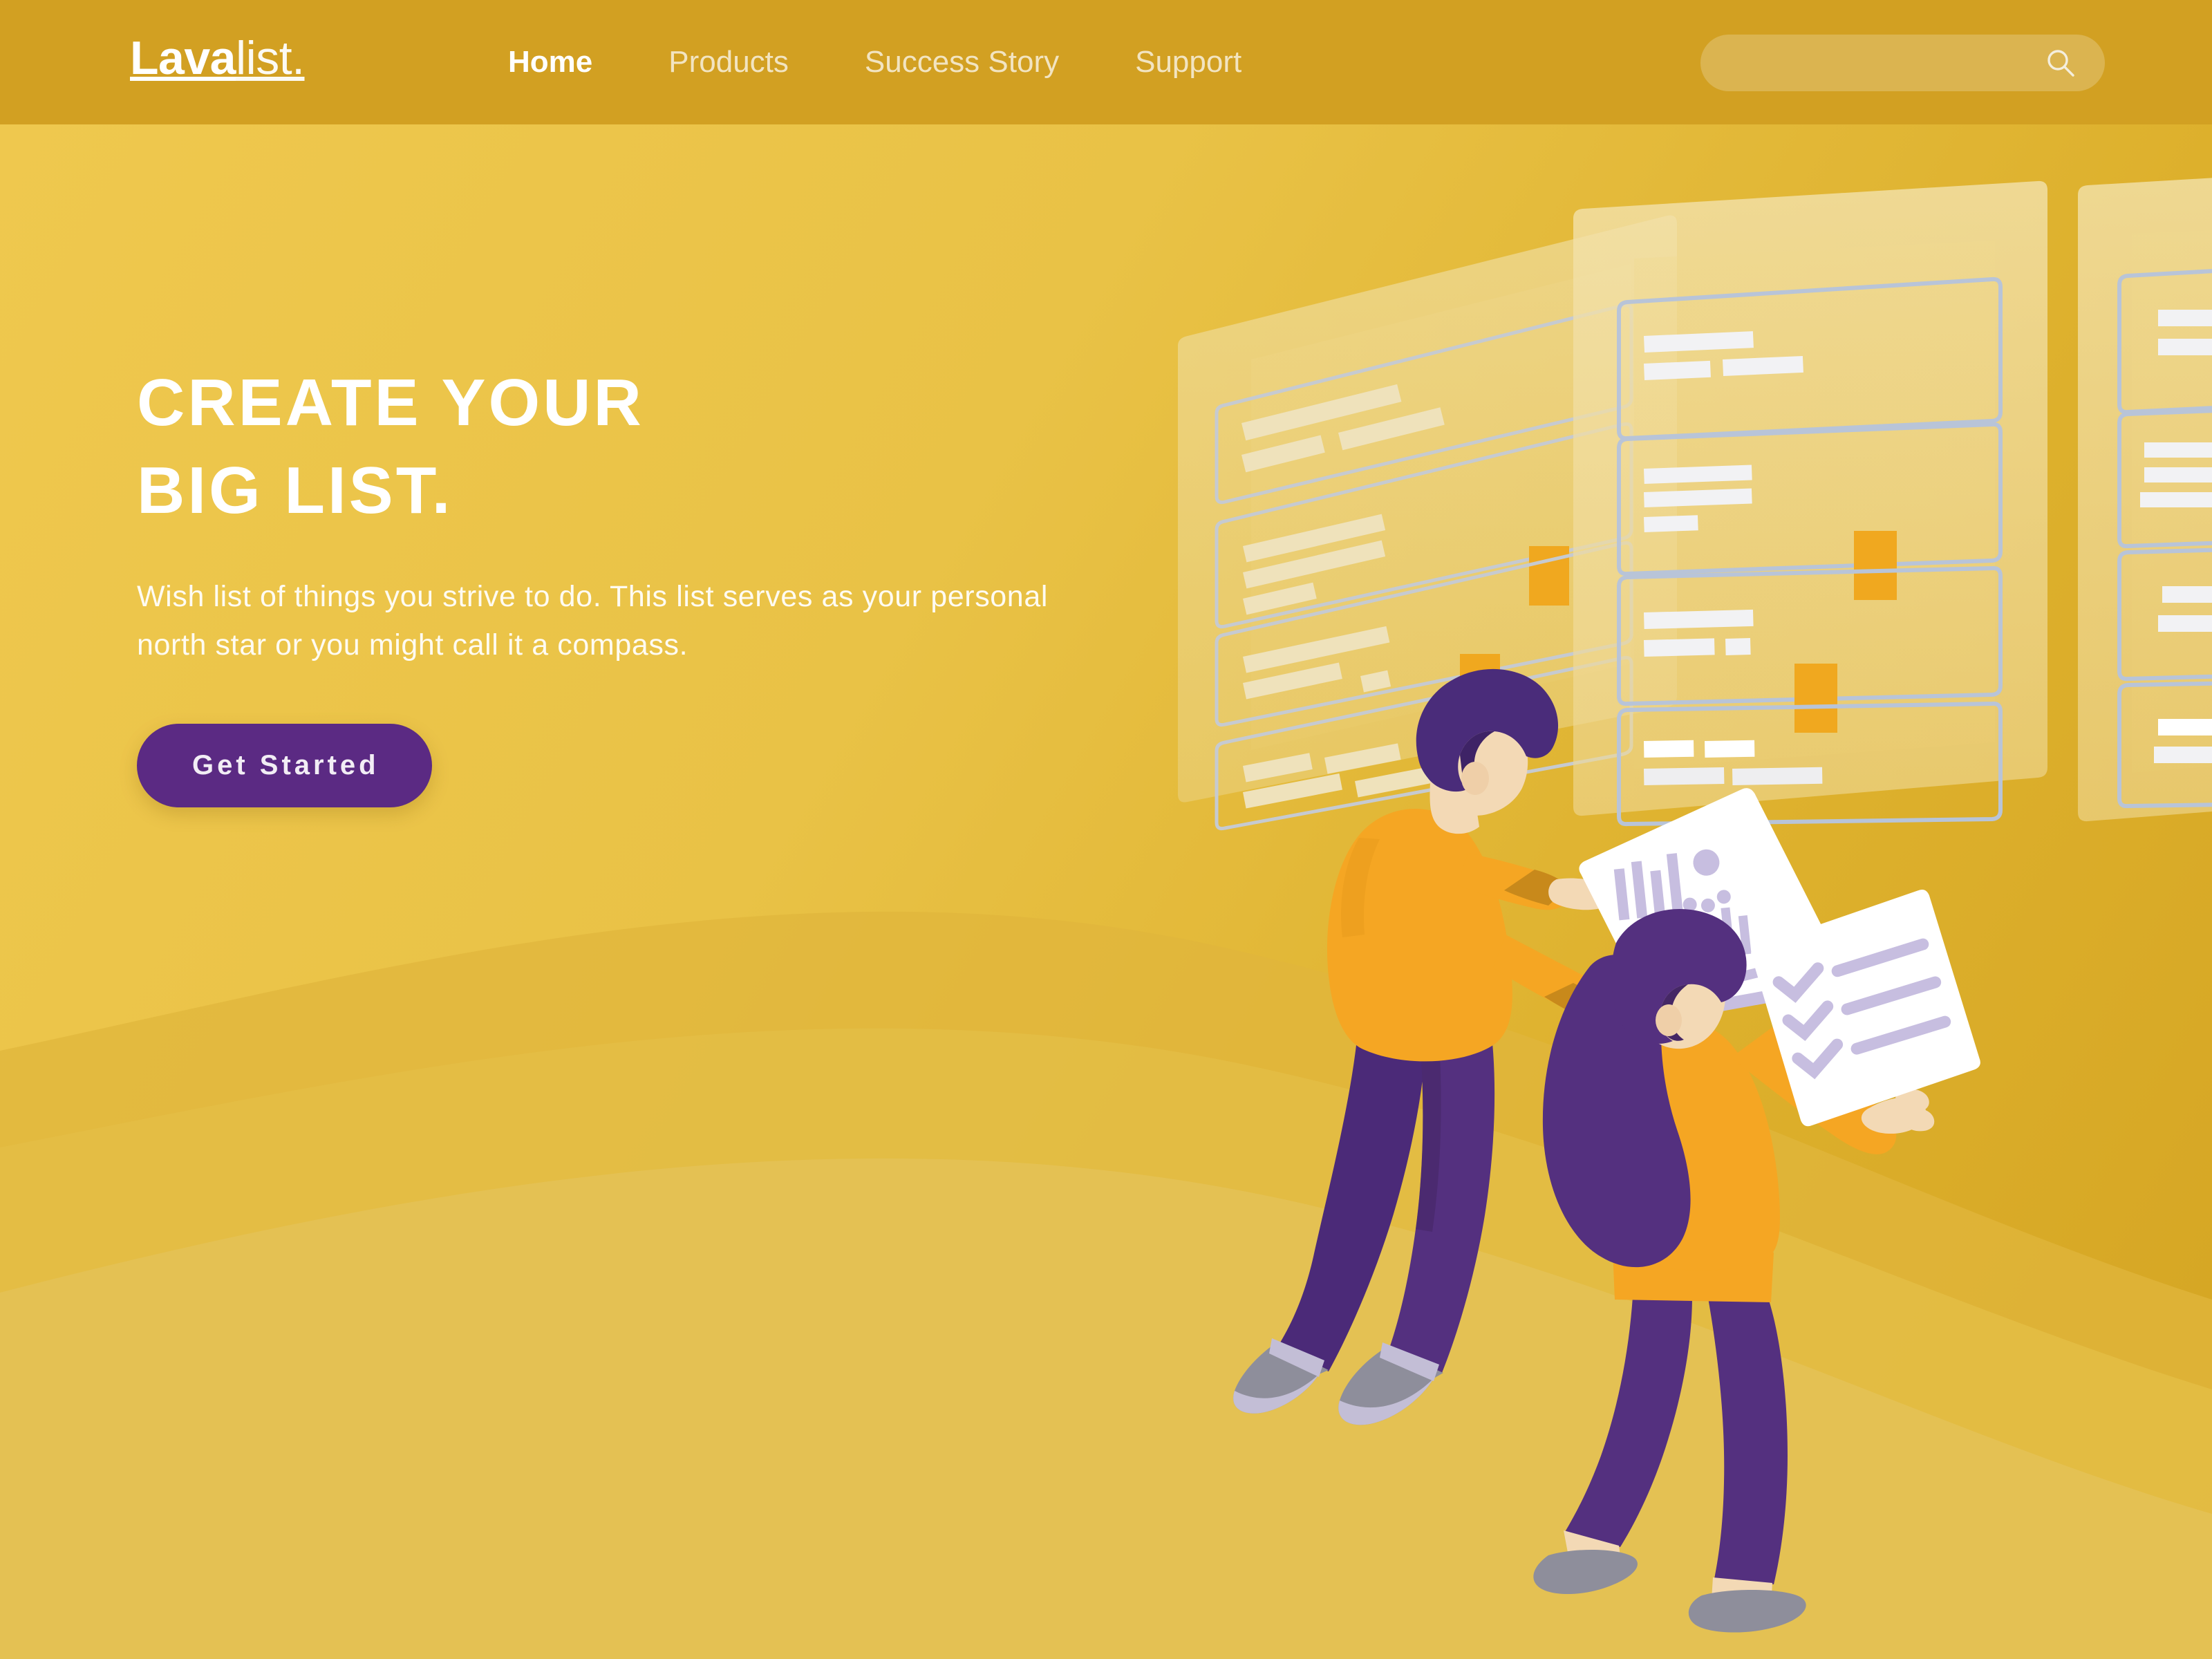  What do you see at coordinates (962, 62) in the screenshot?
I see `nav-item-success-story: Success Story` at bounding box center [962, 62].